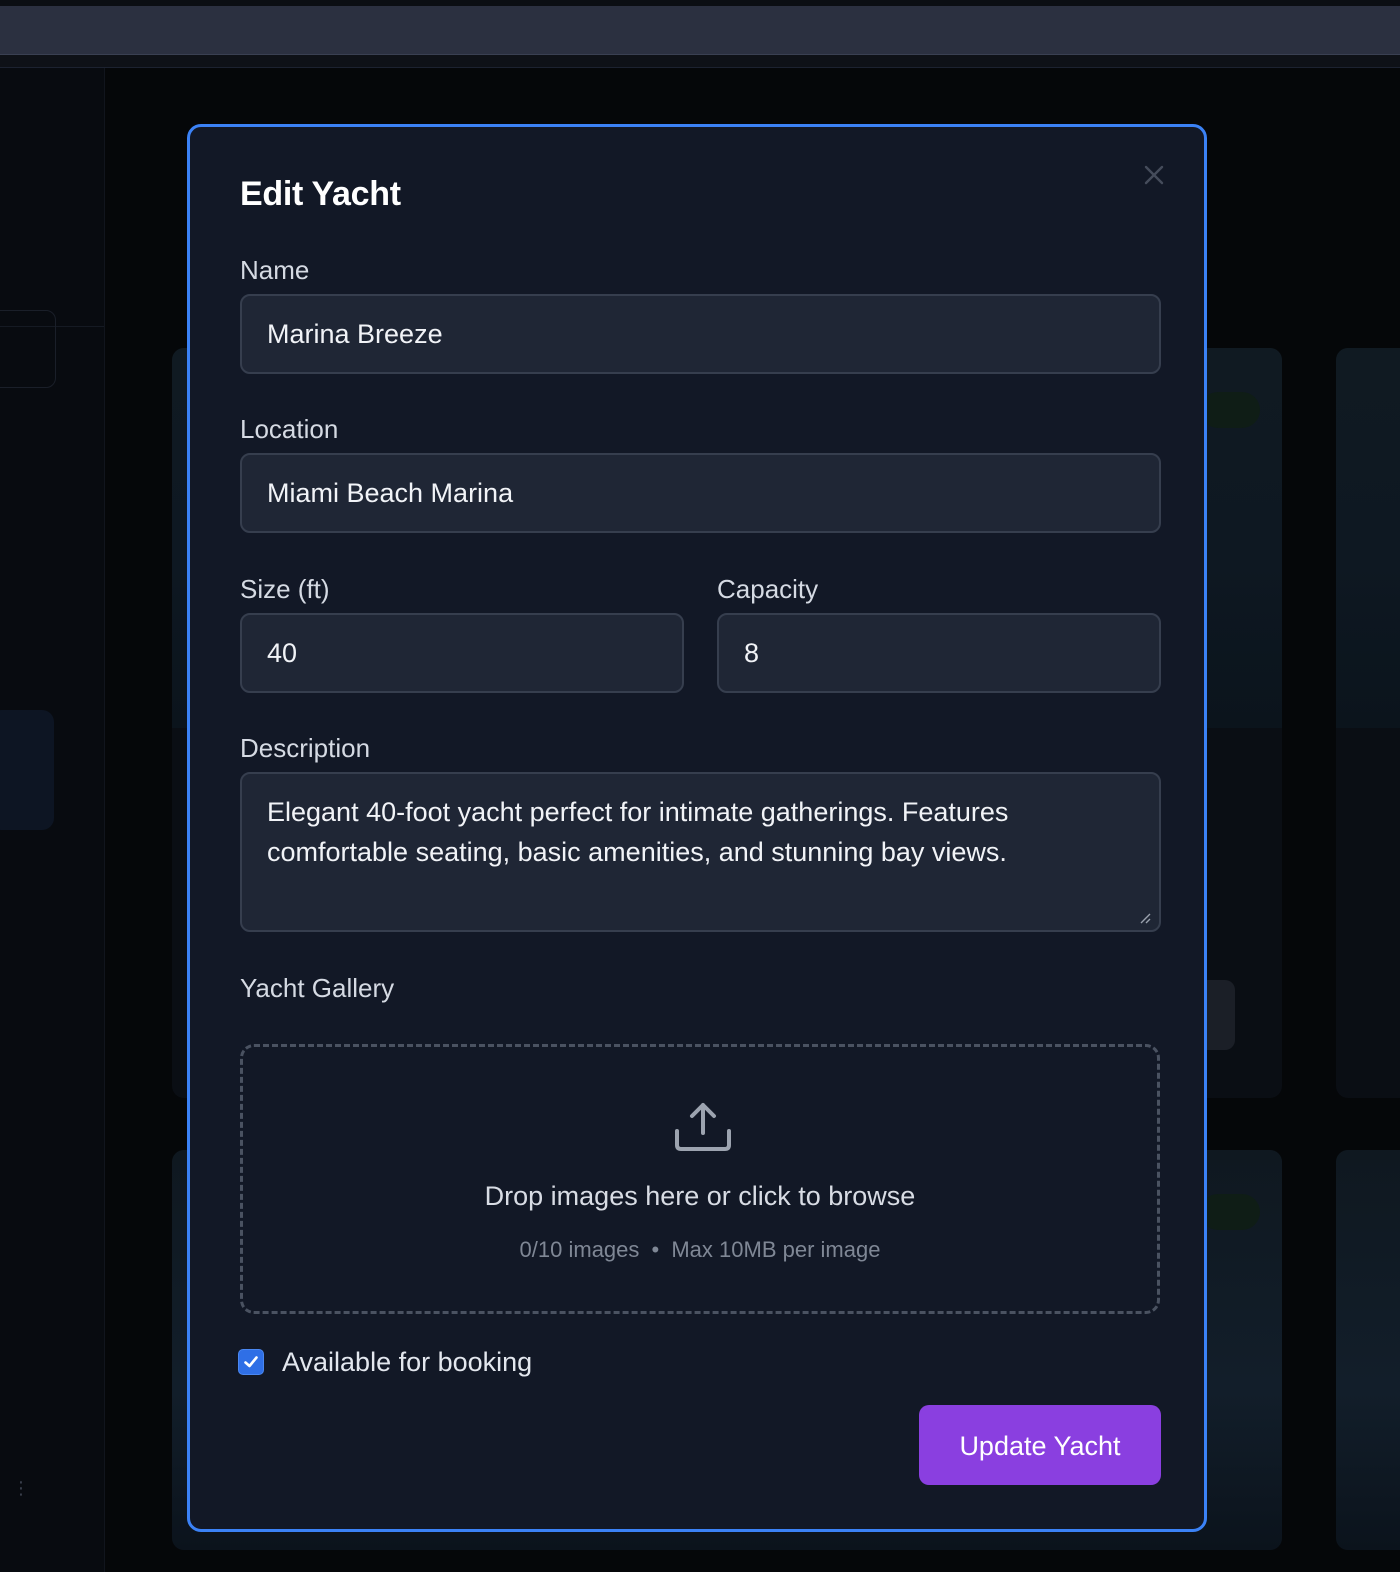 The height and width of the screenshot is (1572, 1400). What do you see at coordinates (579, 1249) in the screenshot?
I see `image-count: 0/10 images` at bounding box center [579, 1249].